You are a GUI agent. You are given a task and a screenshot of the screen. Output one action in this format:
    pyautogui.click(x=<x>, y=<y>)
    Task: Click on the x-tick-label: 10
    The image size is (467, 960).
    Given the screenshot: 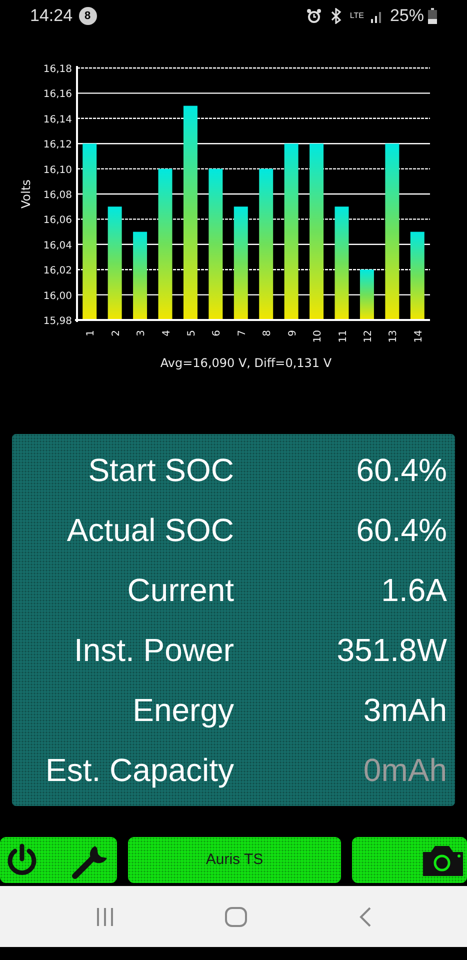 What is the action you would take?
    pyautogui.click(x=318, y=336)
    